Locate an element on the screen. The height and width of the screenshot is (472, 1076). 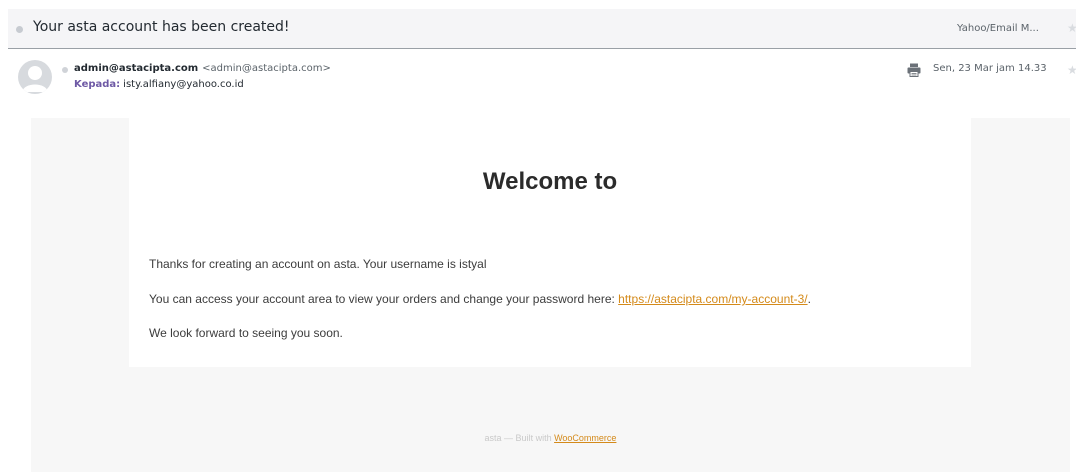
recipient-line: Kepada: isty.alfiany@yahoo.co.id is located at coordinates (159, 84).